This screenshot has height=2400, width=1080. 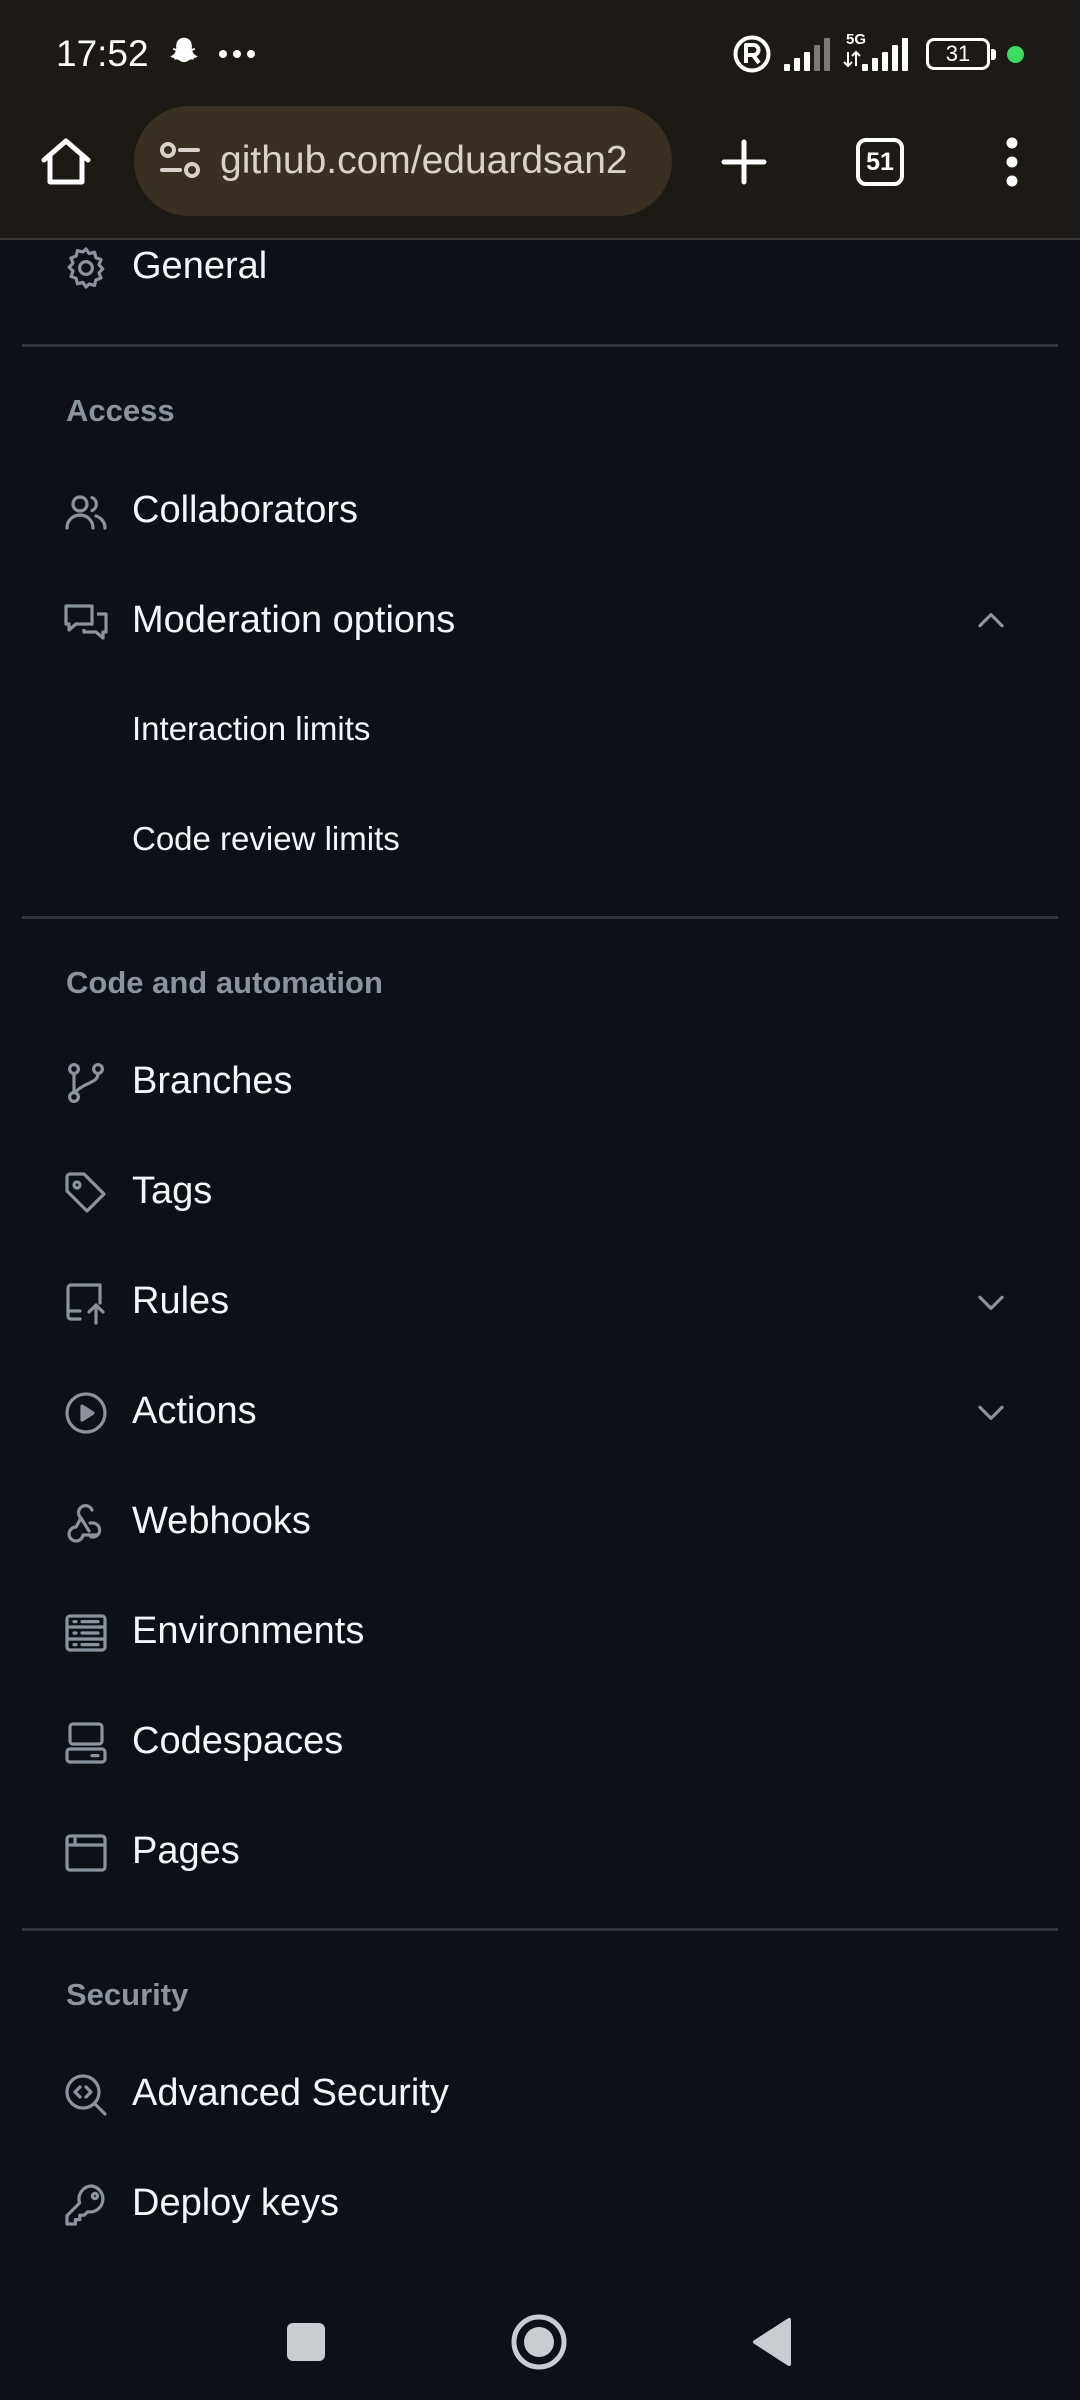 I want to click on menu-item-label: General, so click(x=200, y=266).